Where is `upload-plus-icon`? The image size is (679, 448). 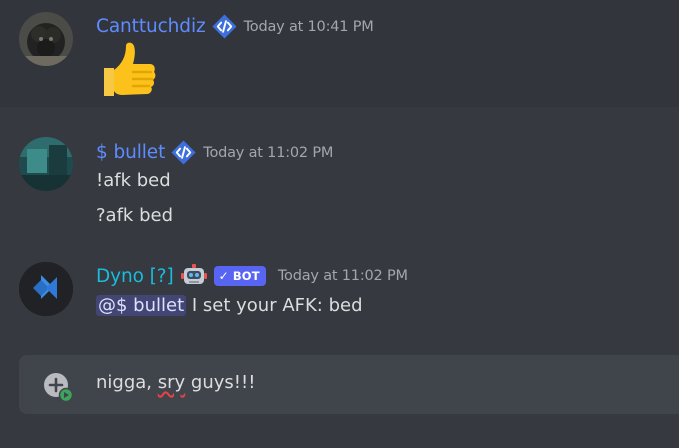 upload-plus-icon is located at coordinates (58, 387).